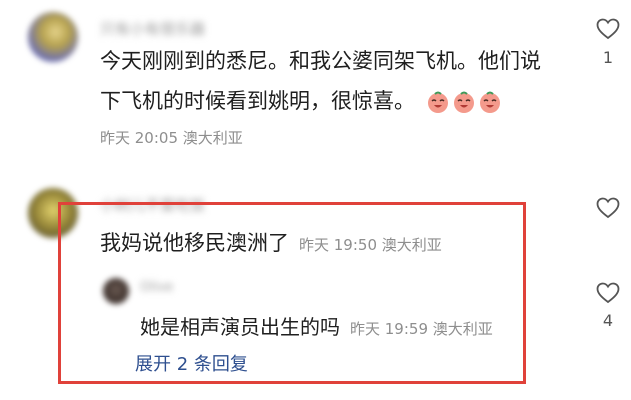 Image resolution: width=631 pixels, height=400 pixels. What do you see at coordinates (608, 57) in the screenshot?
I see `like-count: 1` at bounding box center [608, 57].